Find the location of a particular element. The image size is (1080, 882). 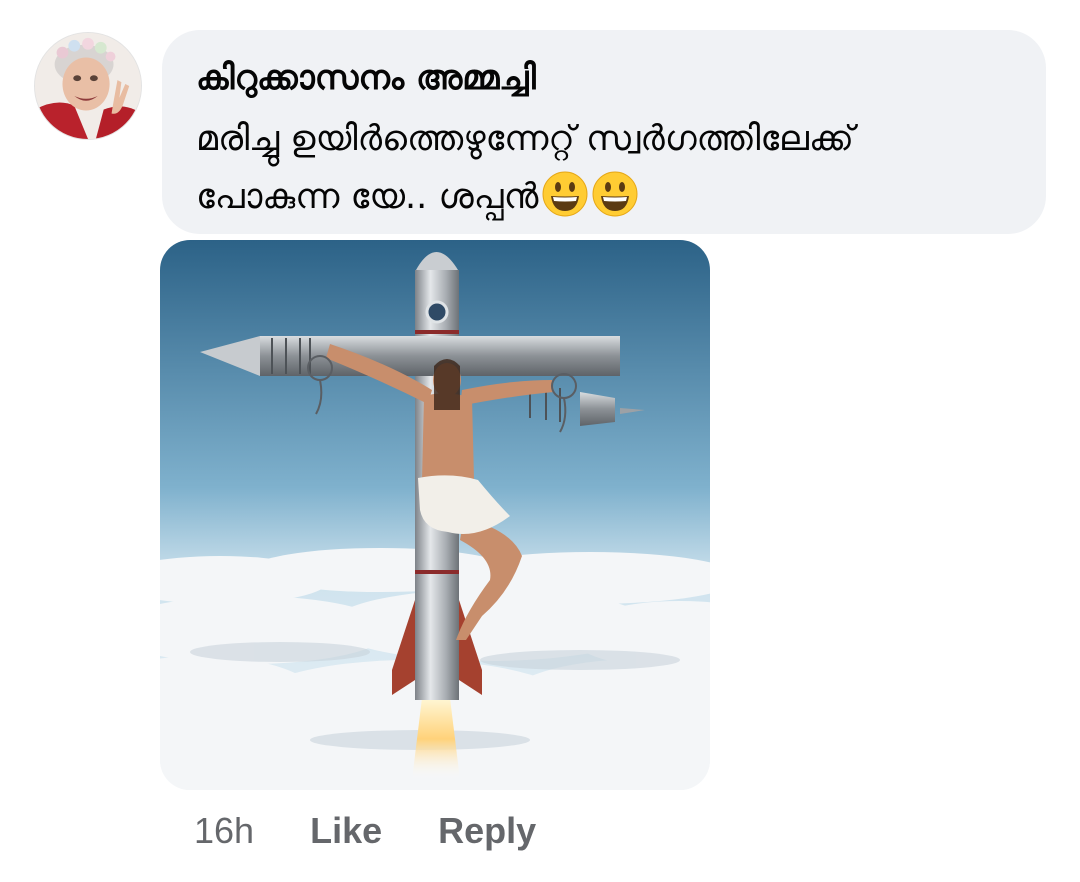

comment-author-name: കിറുക്കാസനം അമ്മച്ചി is located at coordinates (603, 78).